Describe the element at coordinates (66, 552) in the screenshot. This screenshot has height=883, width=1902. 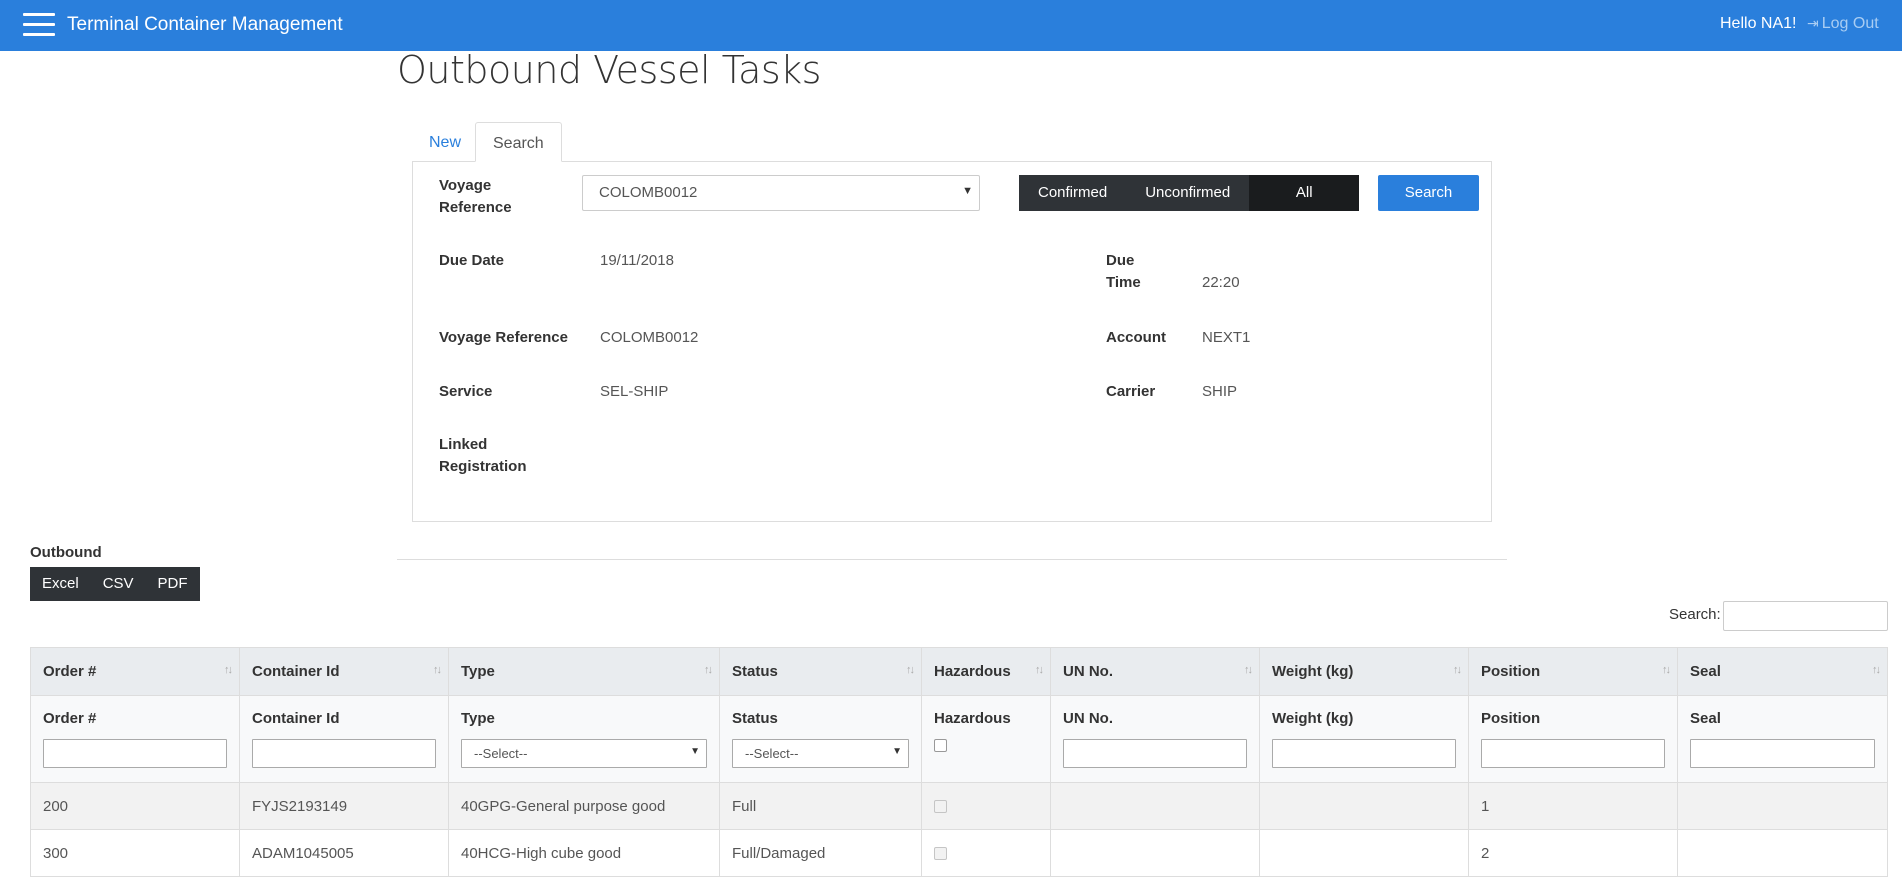
I see `outbound-section-title: Outbound` at that location.